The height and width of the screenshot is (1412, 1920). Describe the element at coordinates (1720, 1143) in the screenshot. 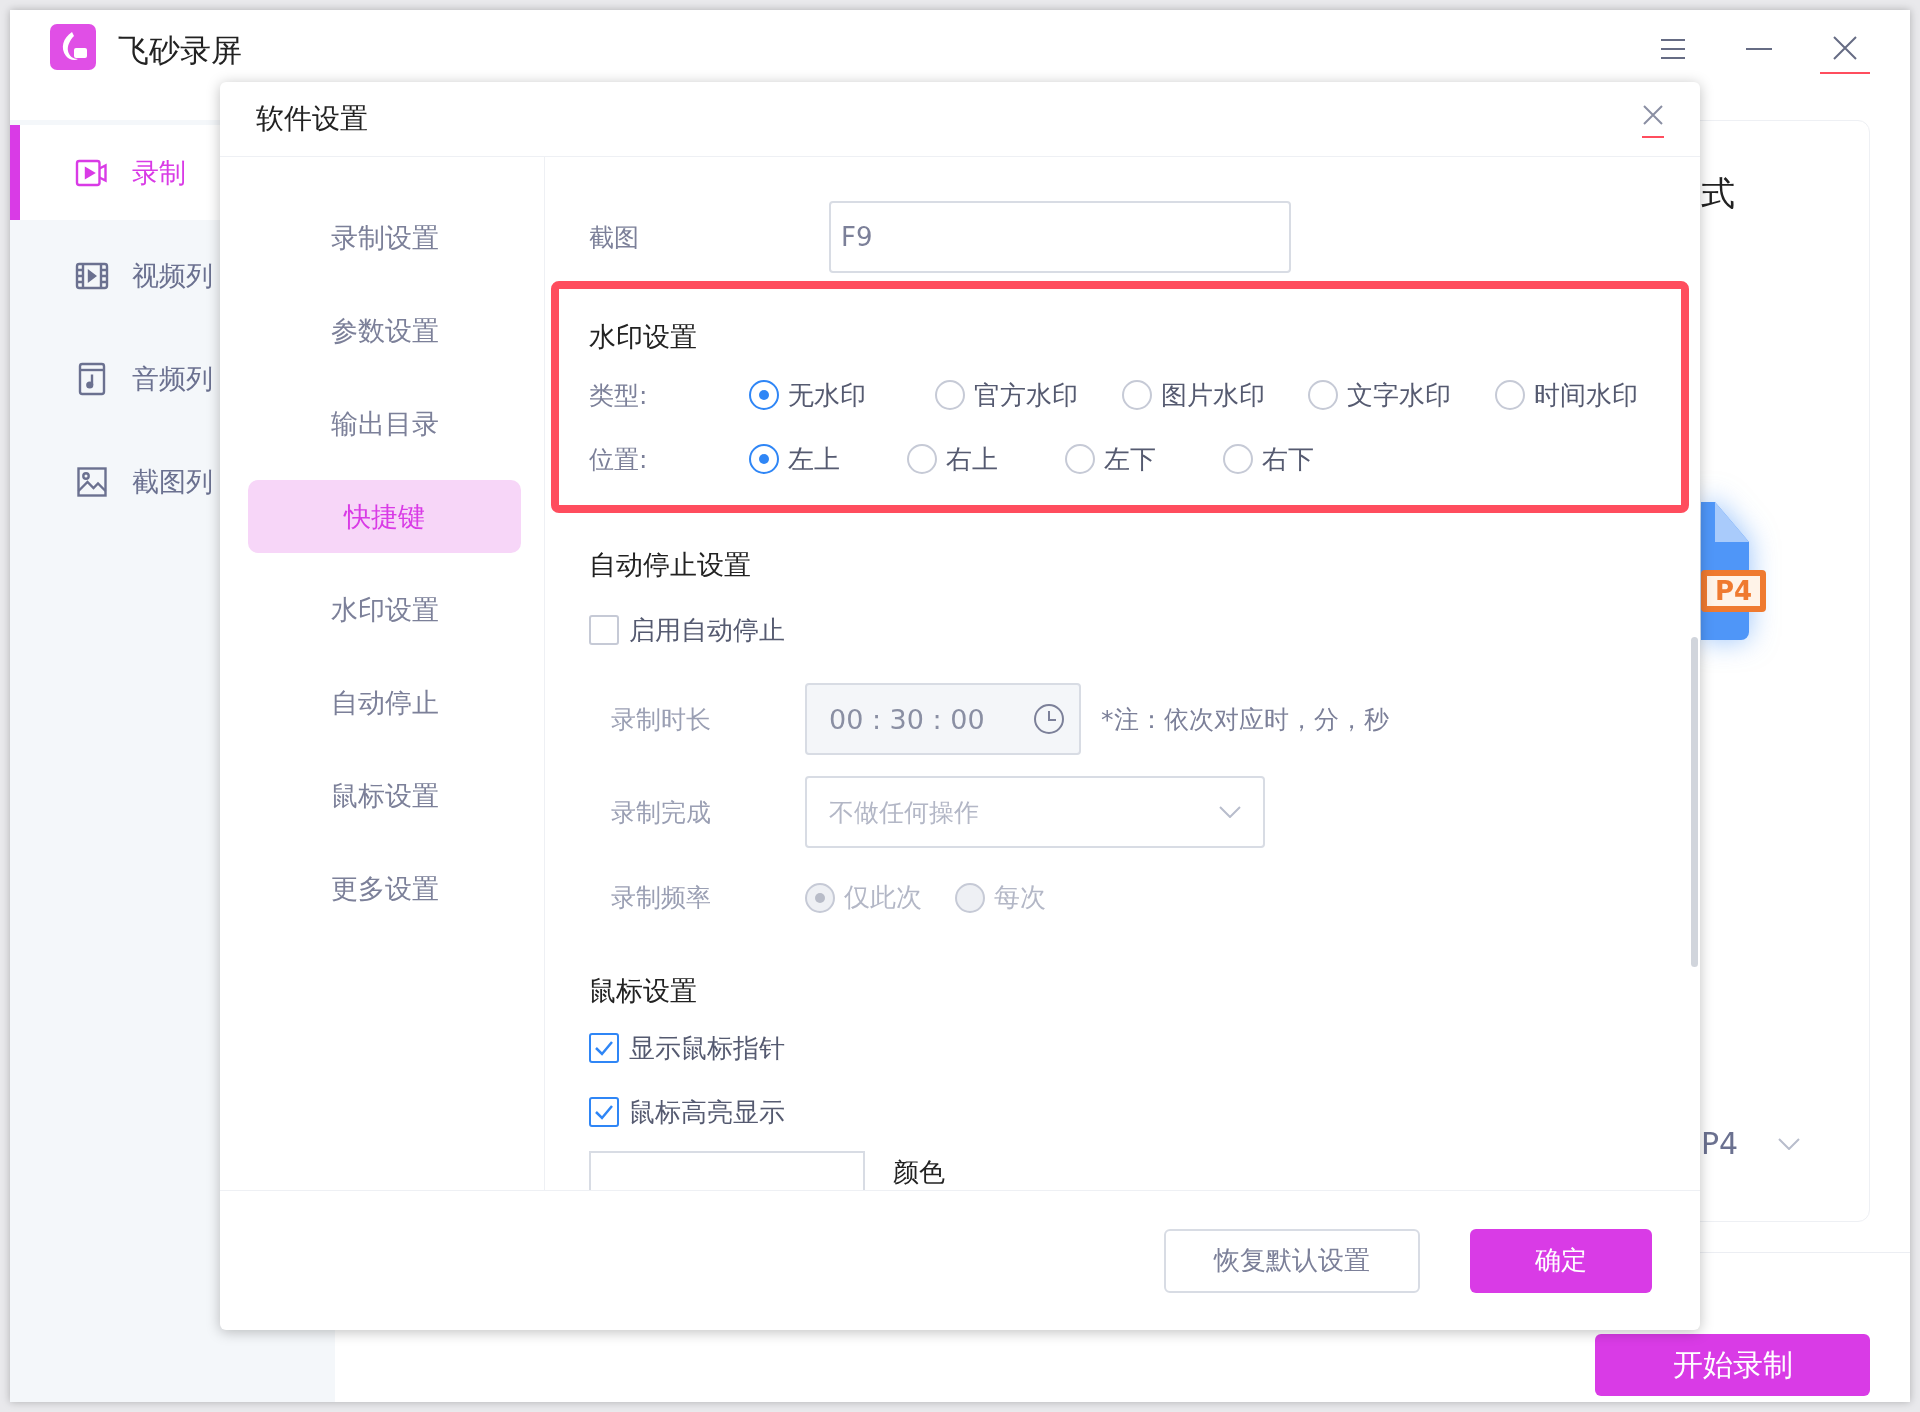

I see `format-value: P4` at that location.